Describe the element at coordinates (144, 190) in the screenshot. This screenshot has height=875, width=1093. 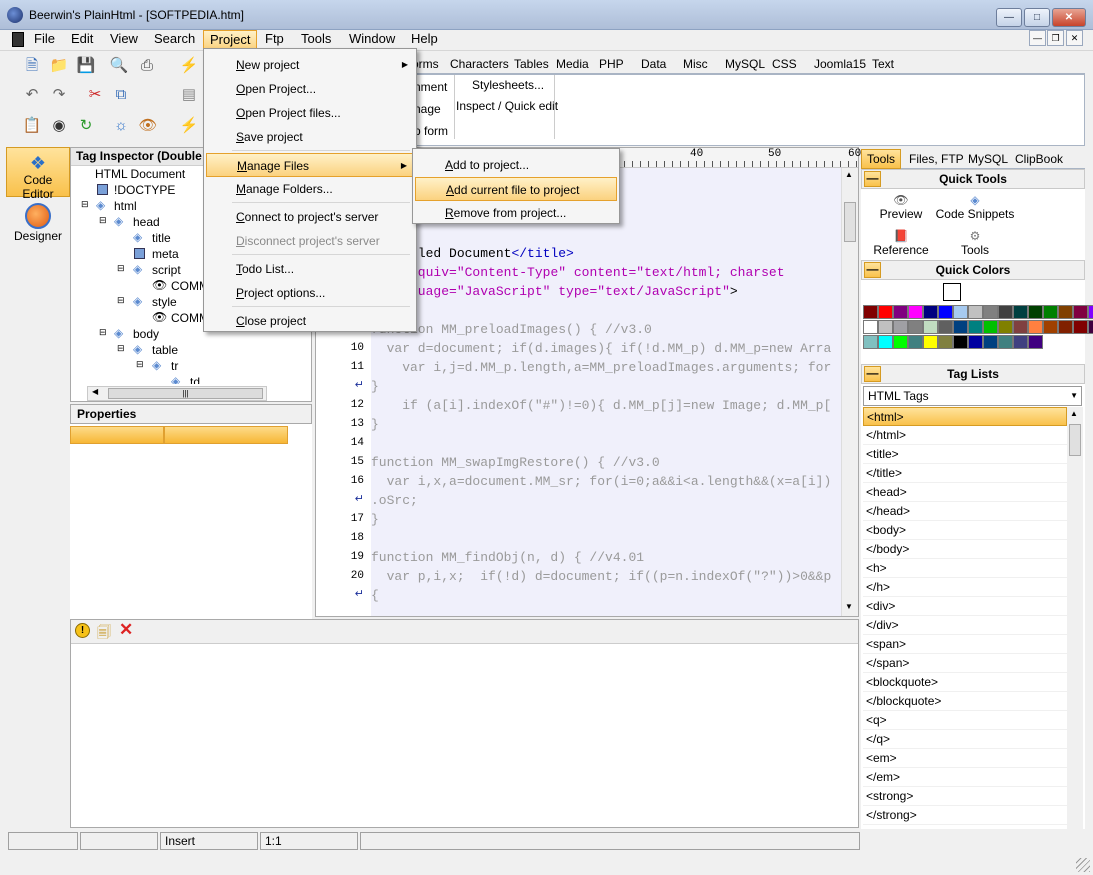
I see `tree-node: !DOCTYPE` at that location.